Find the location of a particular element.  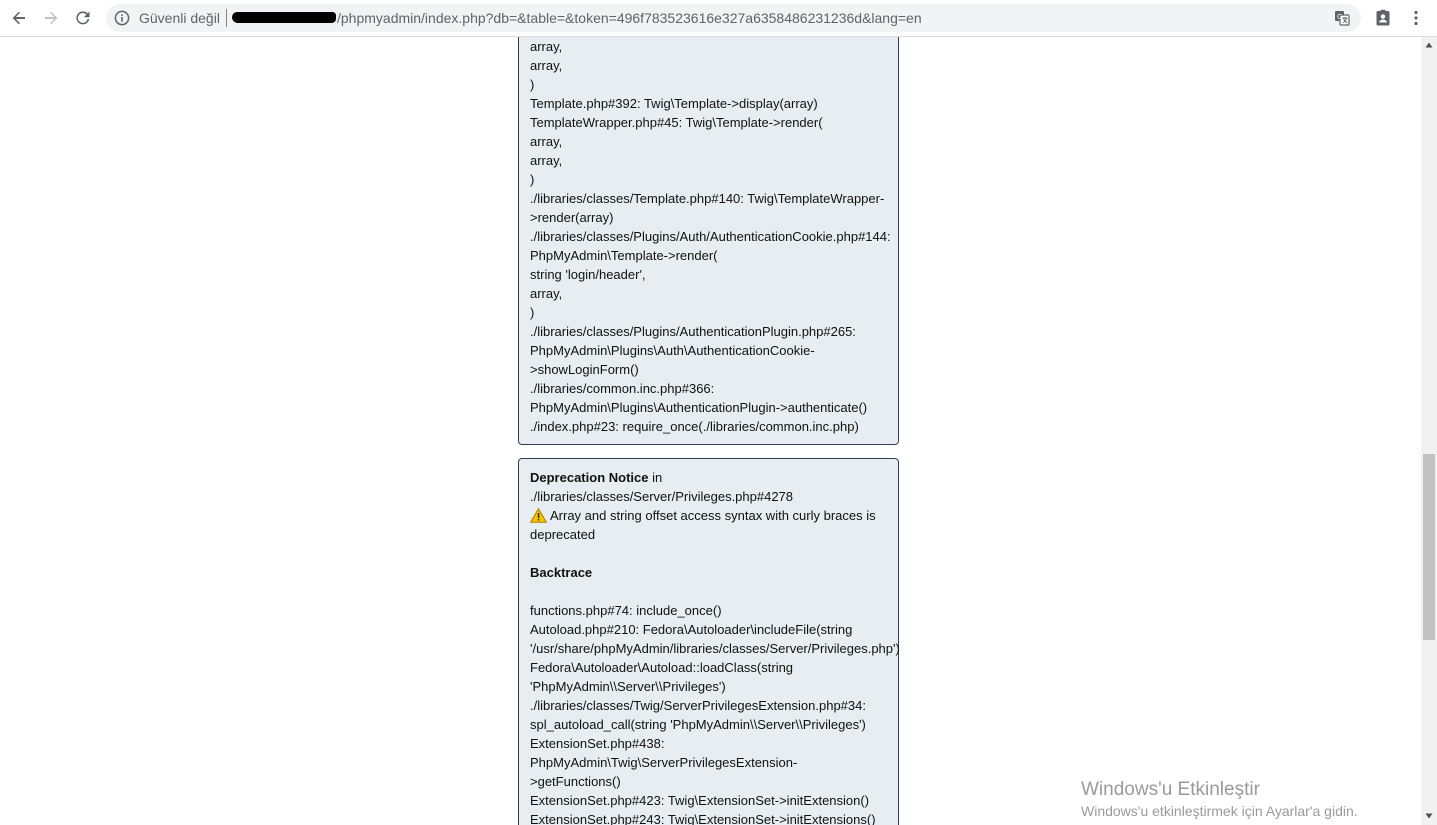

account-button is located at coordinates (1383, 18).